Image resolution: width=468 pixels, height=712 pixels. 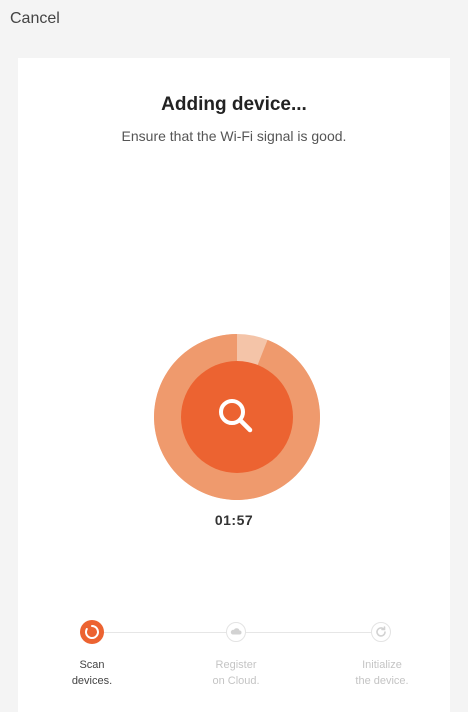 I want to click on step-initialize-label: Initialize the device., so click(x=382, y=673).